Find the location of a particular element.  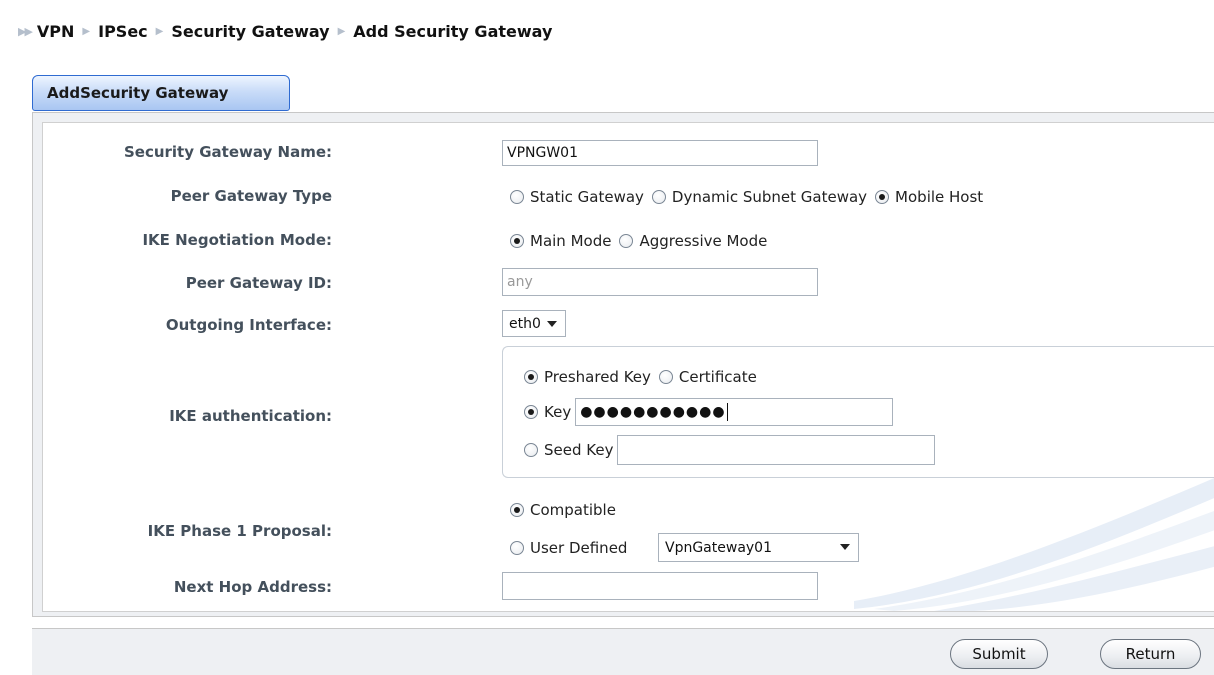

key-row: Key ●●●●●●●●●●● is located at coordinates (709, 412).